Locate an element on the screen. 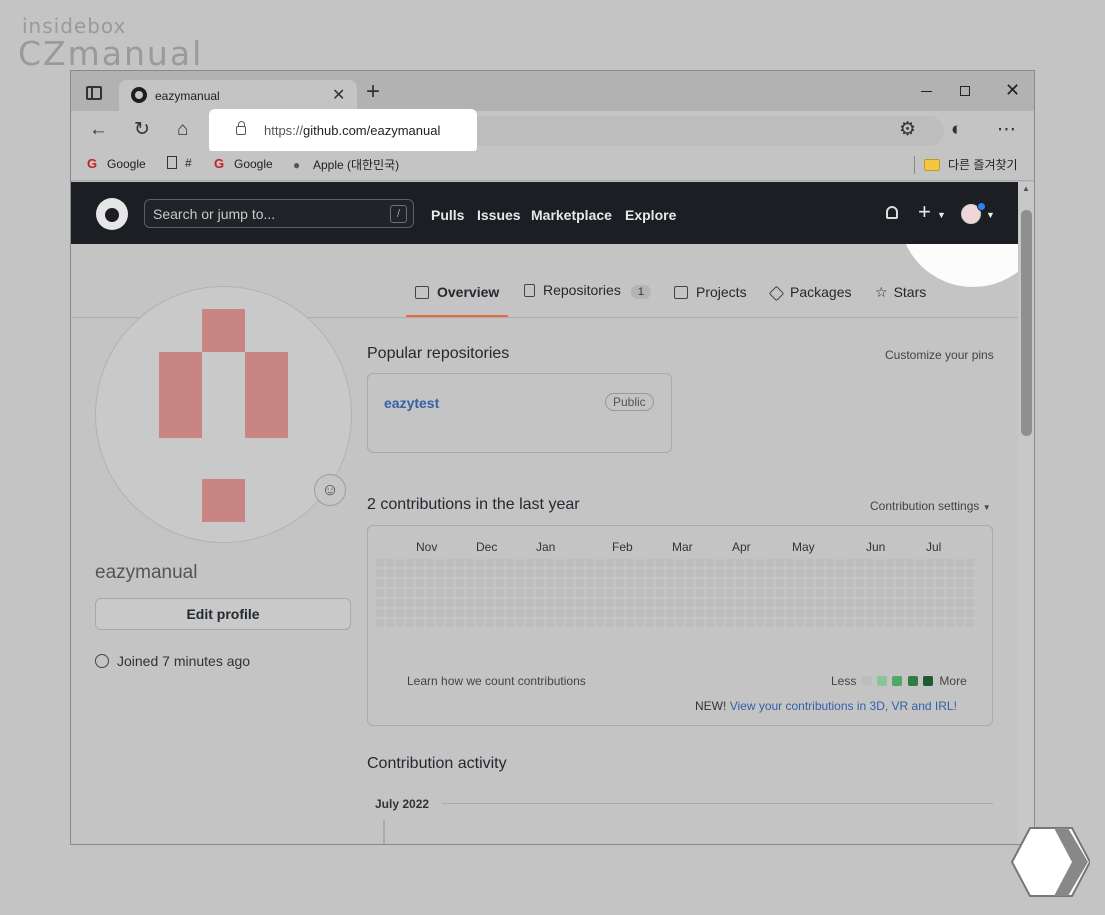  more-menu-icon: ⋯ is located at coordinates (1006, 130).